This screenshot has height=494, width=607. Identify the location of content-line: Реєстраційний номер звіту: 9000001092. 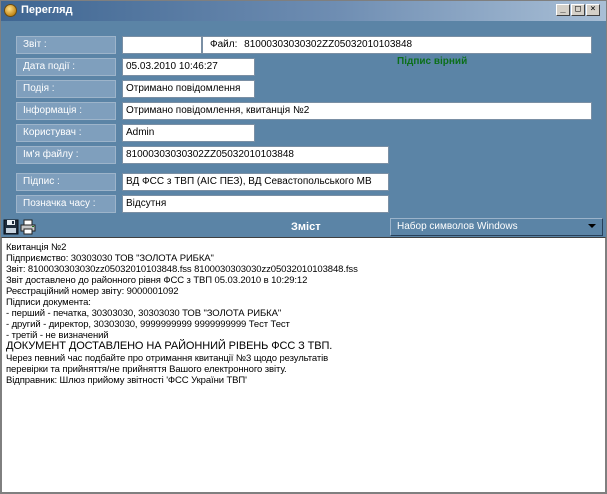
(92, 291).